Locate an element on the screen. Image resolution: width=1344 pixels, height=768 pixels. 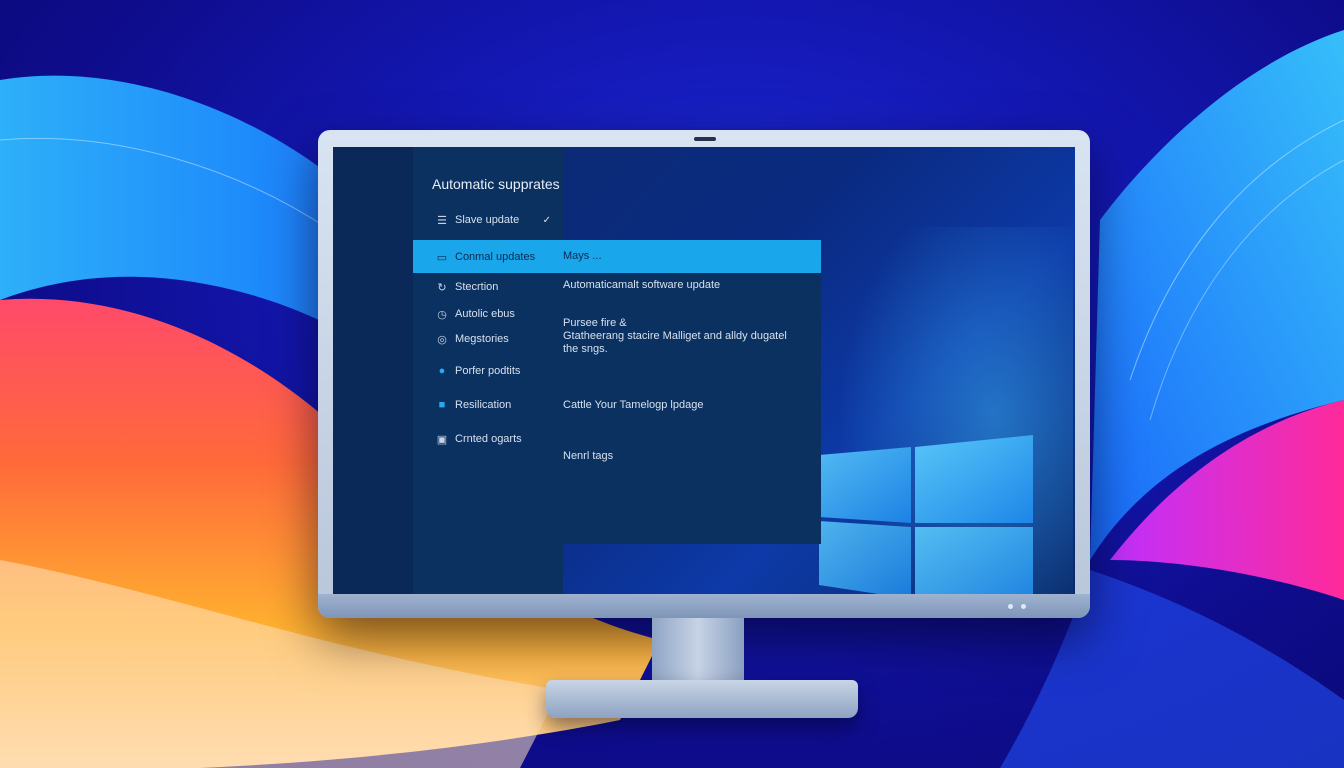
sidebar-item-label: Crnted ogarts is located at coordinates (488, 439).